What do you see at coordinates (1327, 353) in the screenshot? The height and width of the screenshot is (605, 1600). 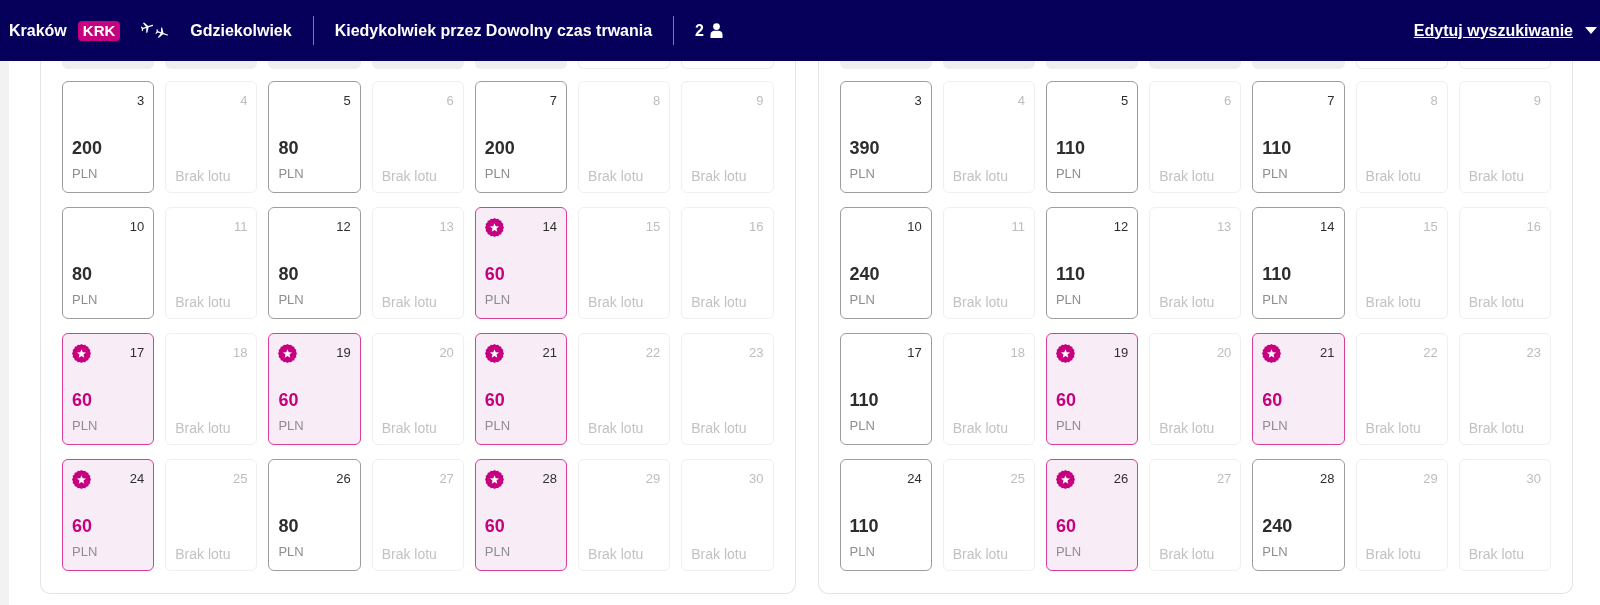 I see `day-number: 21` at bounding box center [1327, 353].